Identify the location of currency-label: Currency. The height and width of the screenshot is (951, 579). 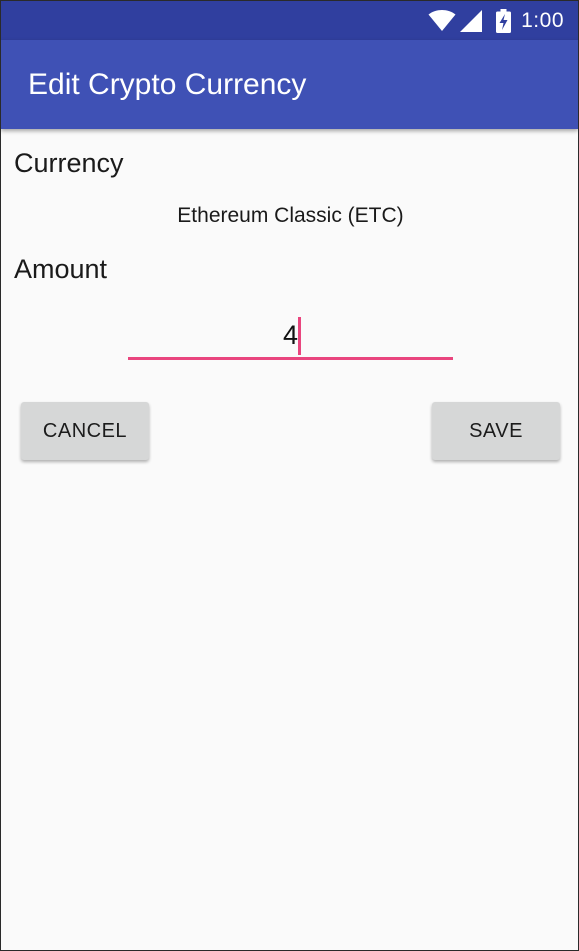
(69, 163).